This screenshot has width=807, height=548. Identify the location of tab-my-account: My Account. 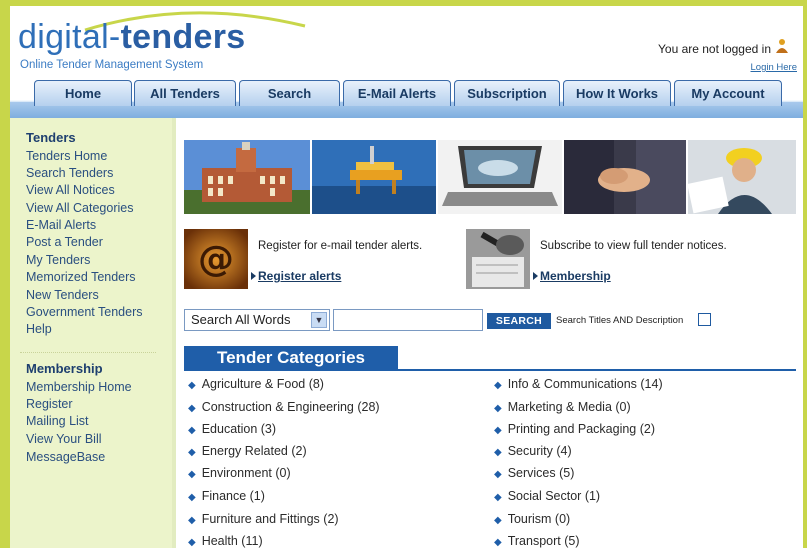
(728, 93).